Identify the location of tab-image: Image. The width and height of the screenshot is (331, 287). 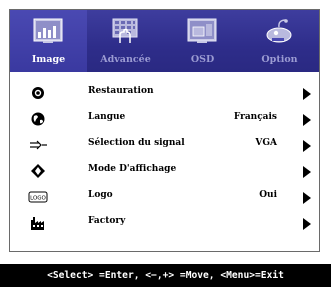
(48, 41).